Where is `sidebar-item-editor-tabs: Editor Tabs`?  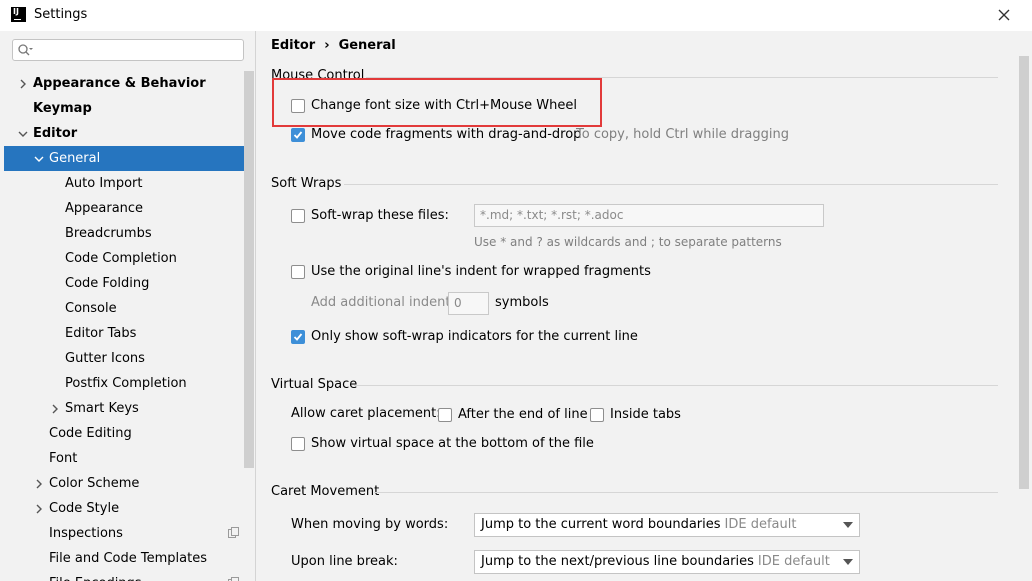 sidebar-item-editor-tabs: Editor Tabs is located at coordinates (124, 333).